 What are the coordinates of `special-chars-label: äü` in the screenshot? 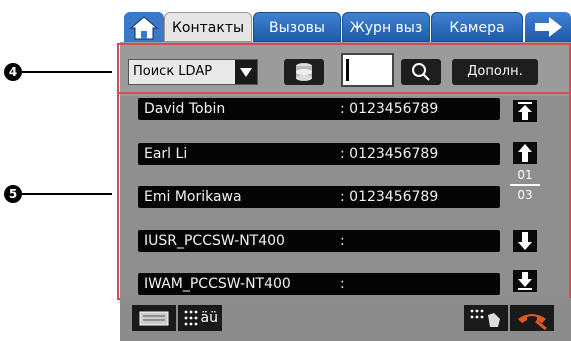 It's located at (209, 318).